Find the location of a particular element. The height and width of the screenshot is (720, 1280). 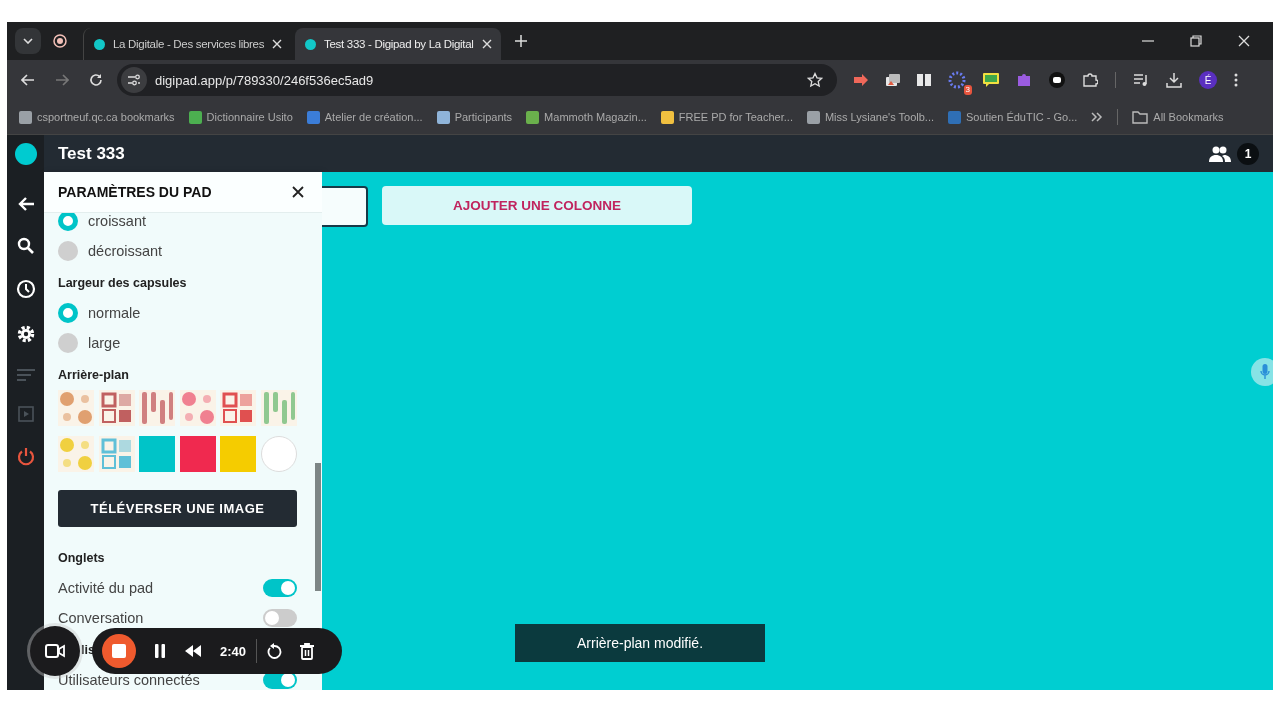

browser-tab: Test 333 - Digipad by La Digital is located at coordinates (398, 44).